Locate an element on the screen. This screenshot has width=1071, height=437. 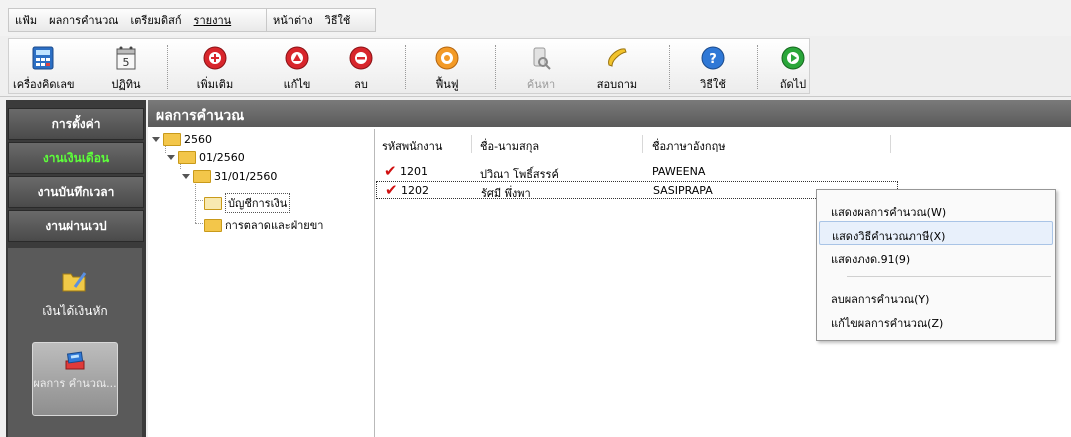
tree-node-dept-marketing: การตลาดและฝ่ายขา is located at coordinates (263, 225).